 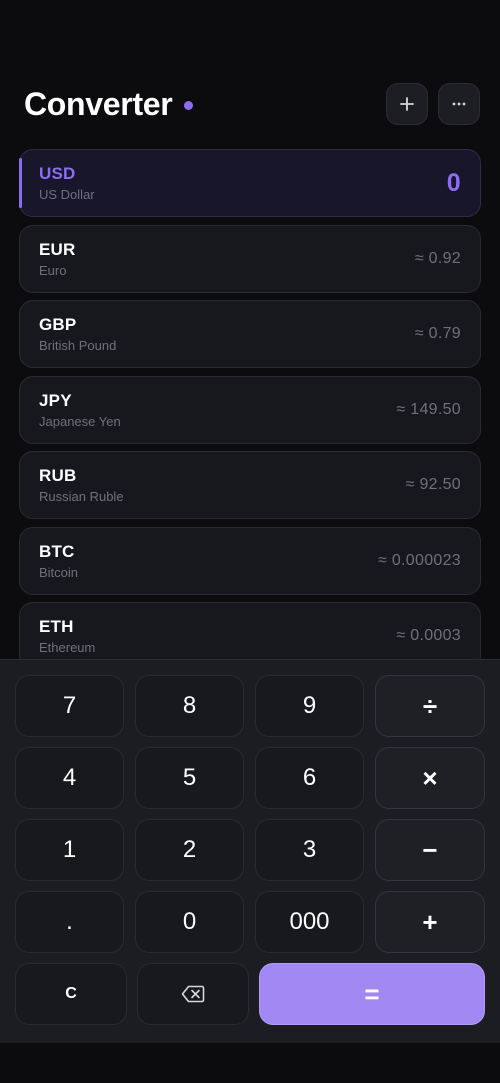 I want to click on currency-code: GBP, so click(x=58, y=324).